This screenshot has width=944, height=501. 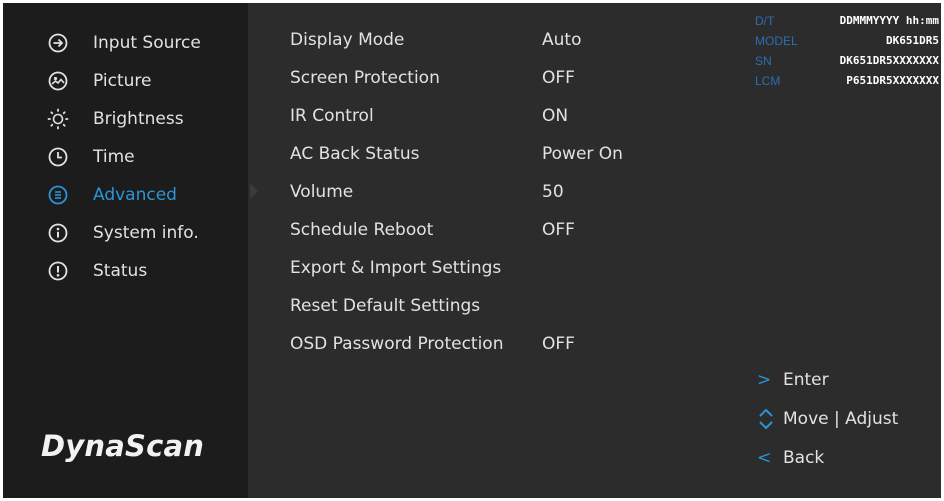 What do you see at coordinates (322, 192) in the screenshot?
I see `setting-label: Volume` at bounding box center [322, 192].